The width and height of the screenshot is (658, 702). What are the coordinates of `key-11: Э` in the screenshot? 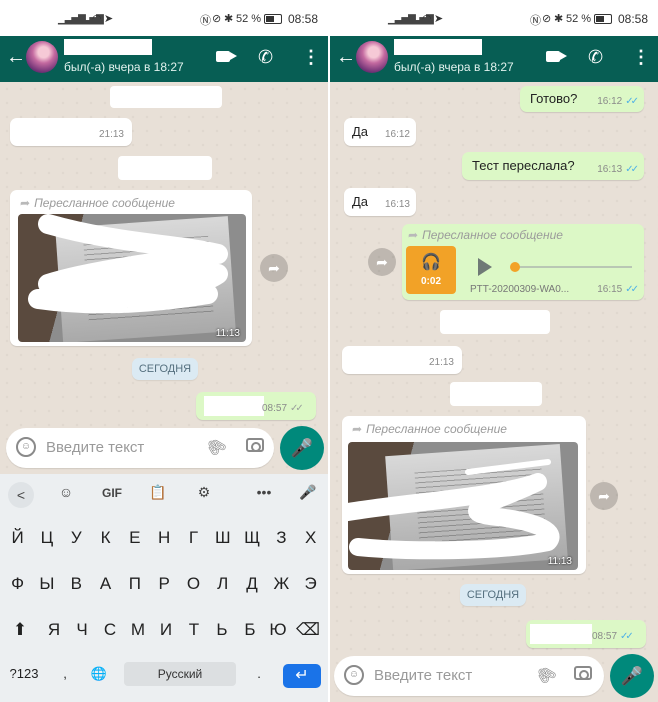 It's located at (310, 584).